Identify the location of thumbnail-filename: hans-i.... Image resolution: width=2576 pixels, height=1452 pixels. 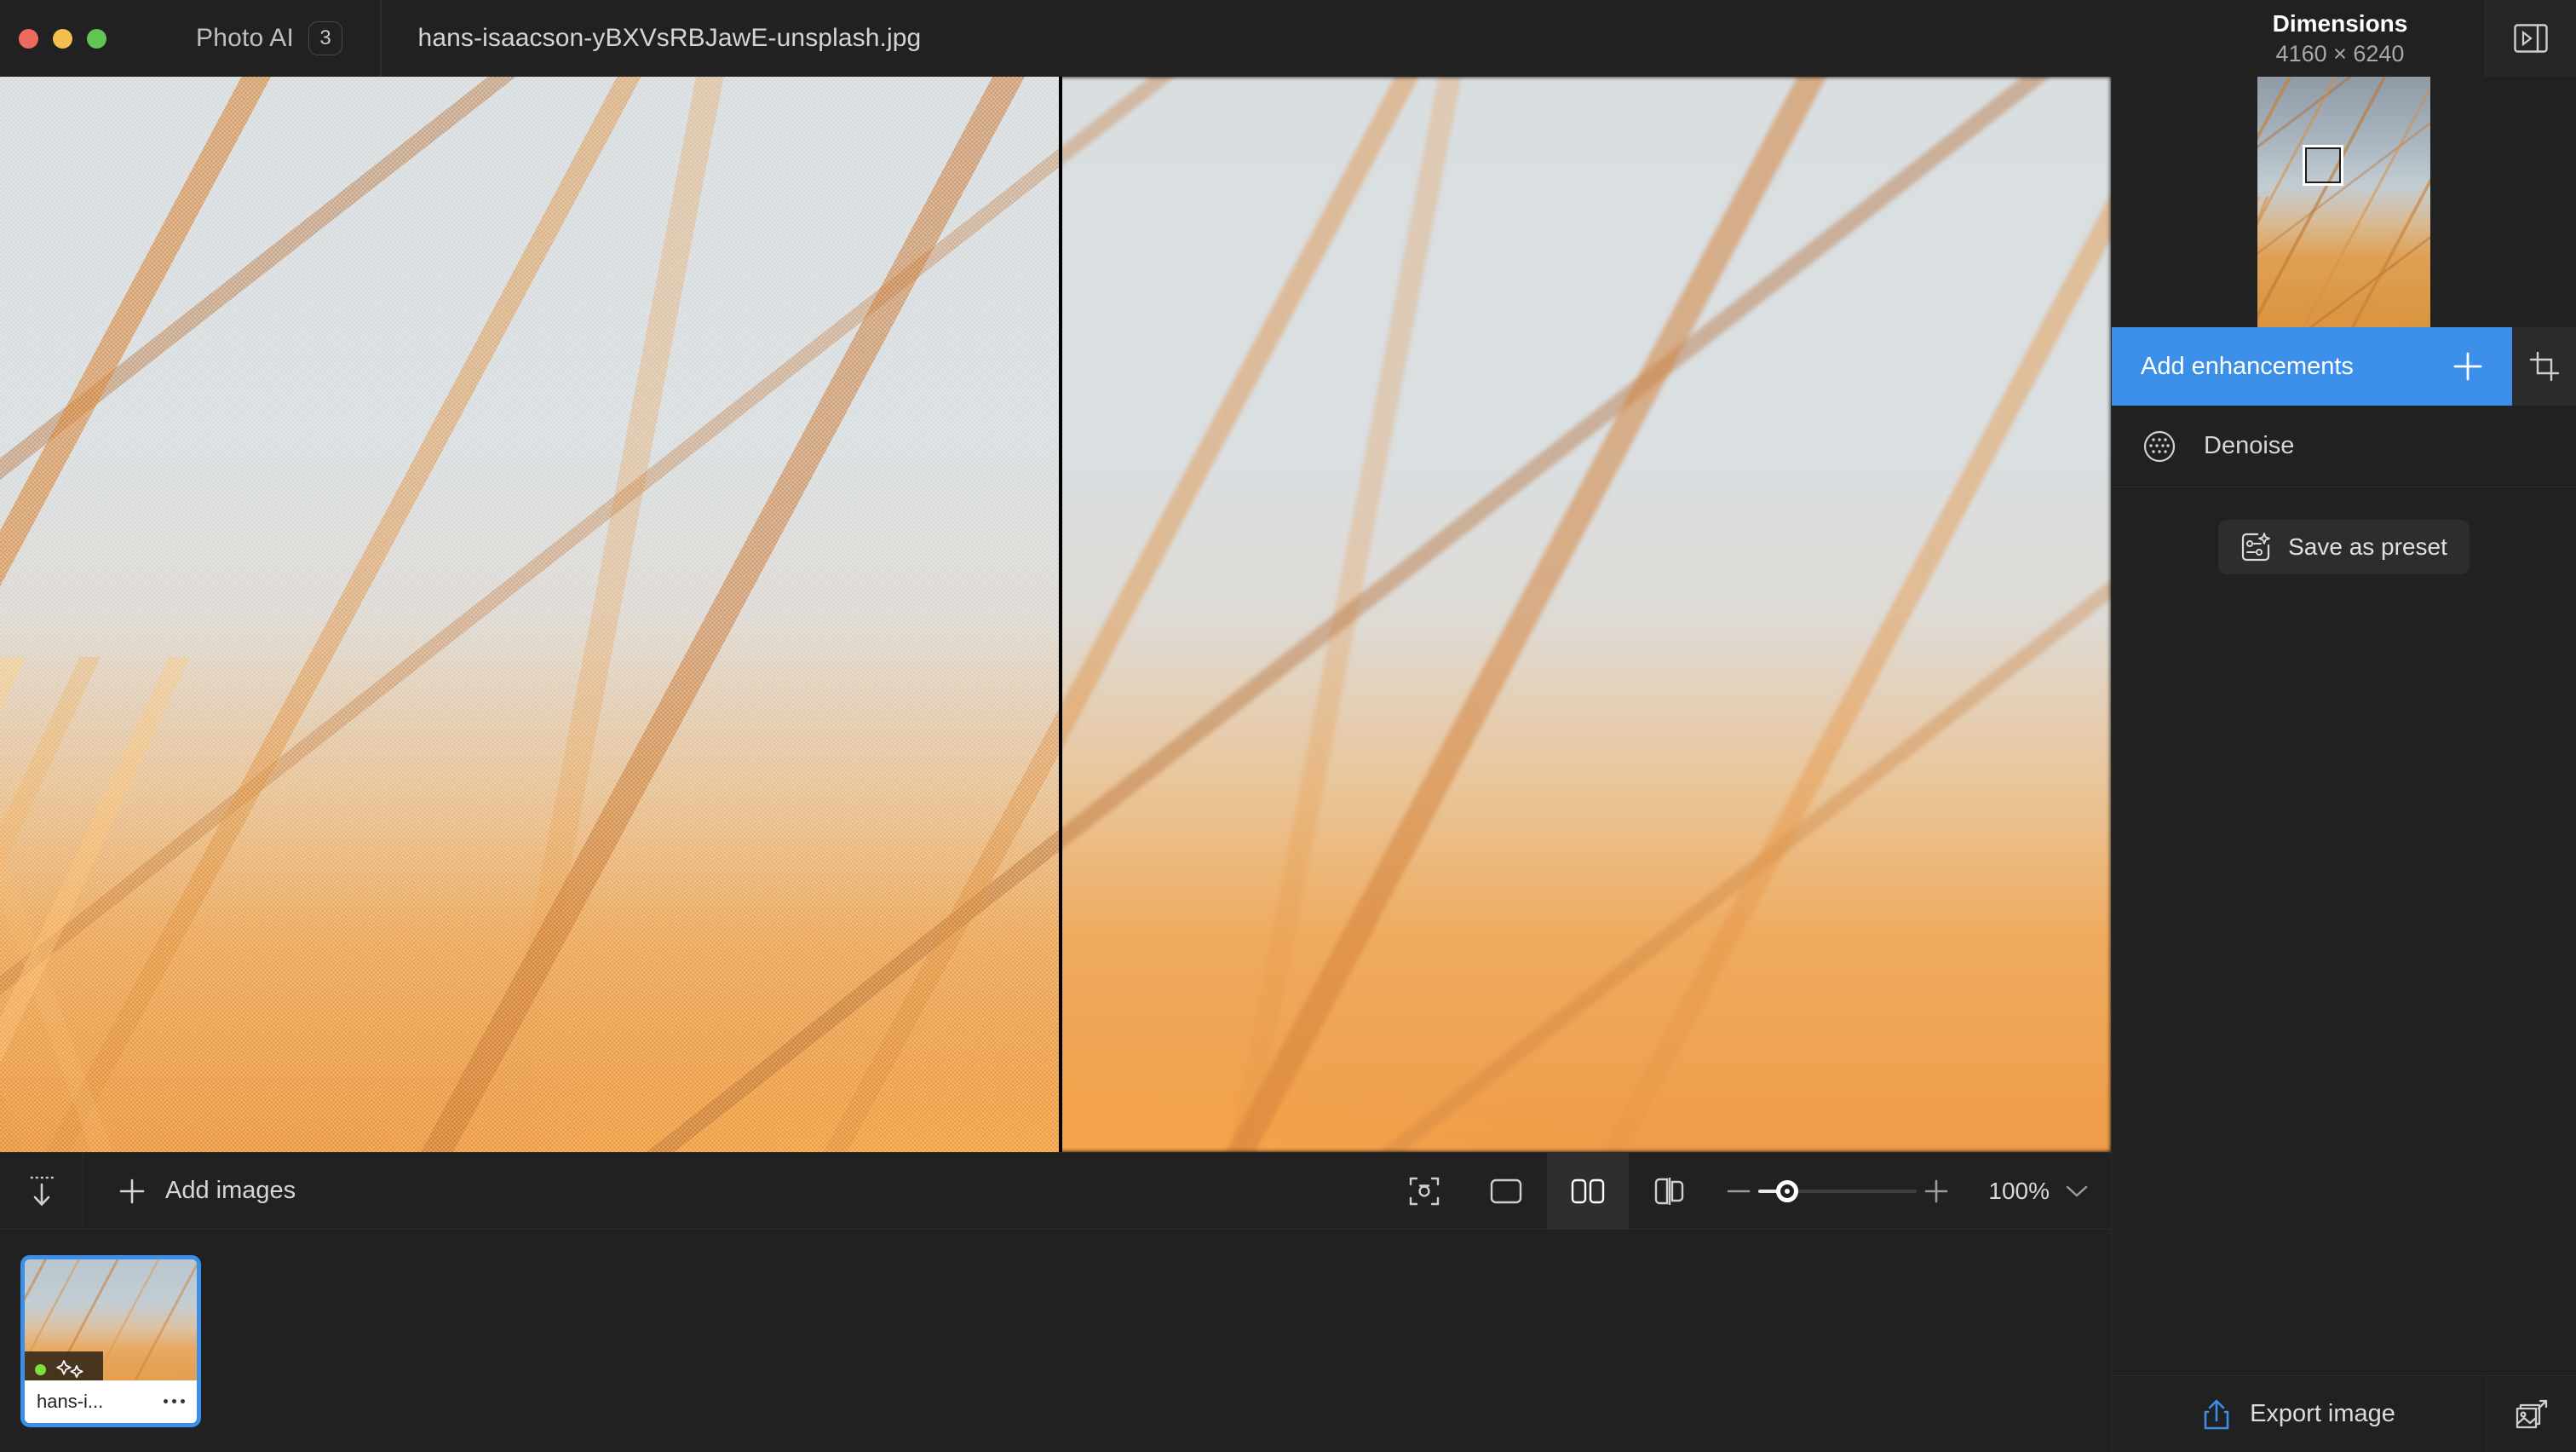
(71, 1401).